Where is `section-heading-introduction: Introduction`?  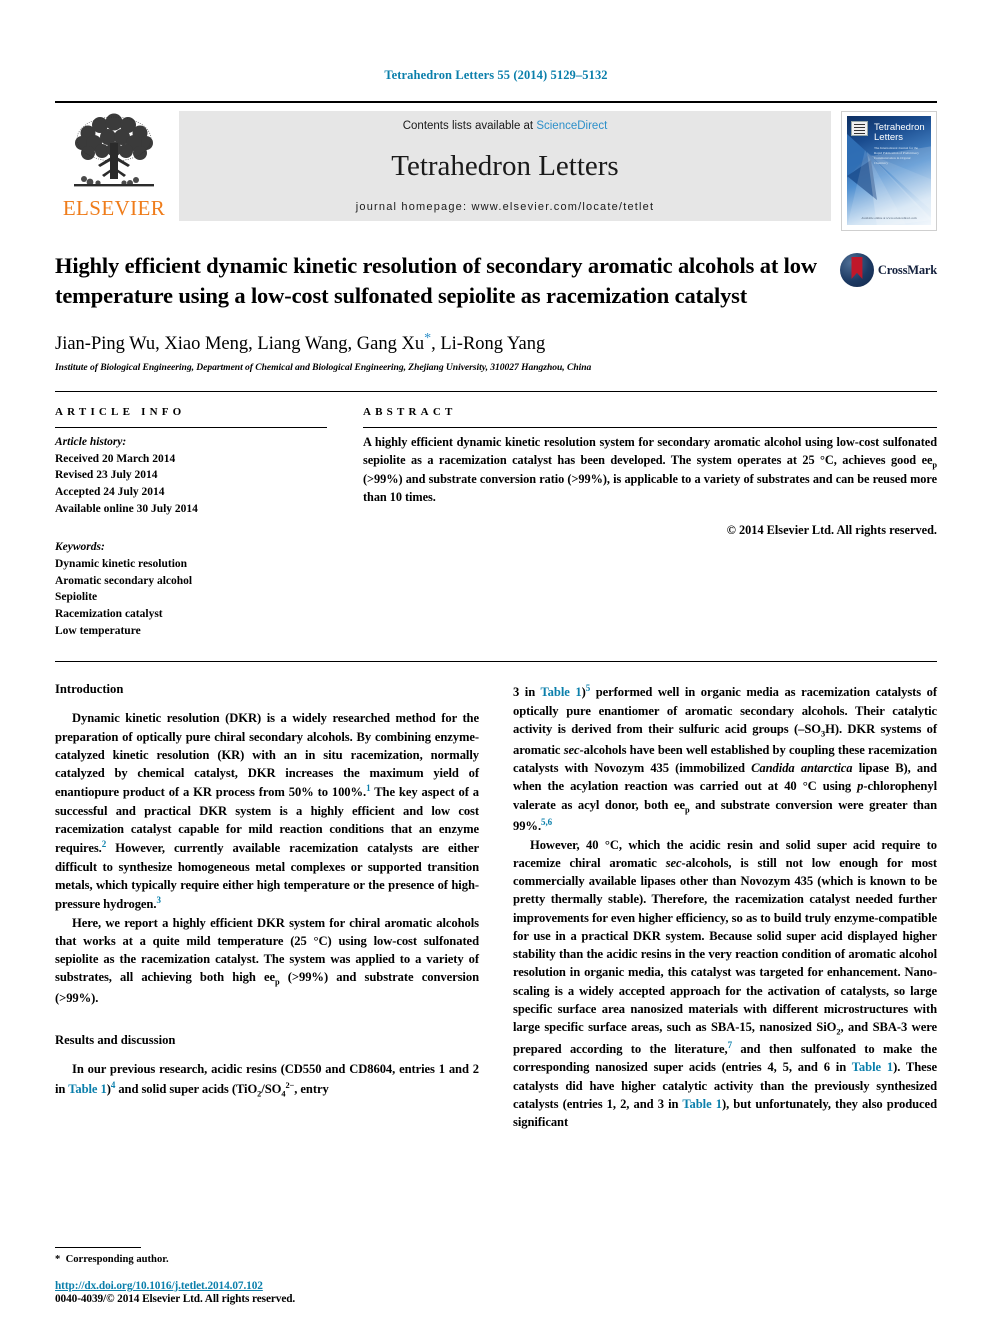
section-heading-introduction: Introduction is located at coordinates (89, 689).